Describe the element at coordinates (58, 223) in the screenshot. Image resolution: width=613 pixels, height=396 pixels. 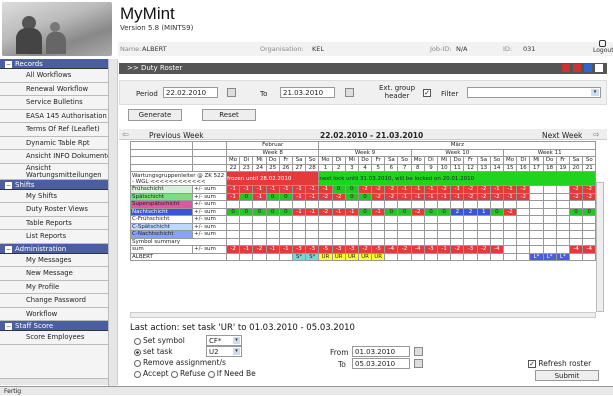
I see `sidebar-item: Table Reports` at that location.